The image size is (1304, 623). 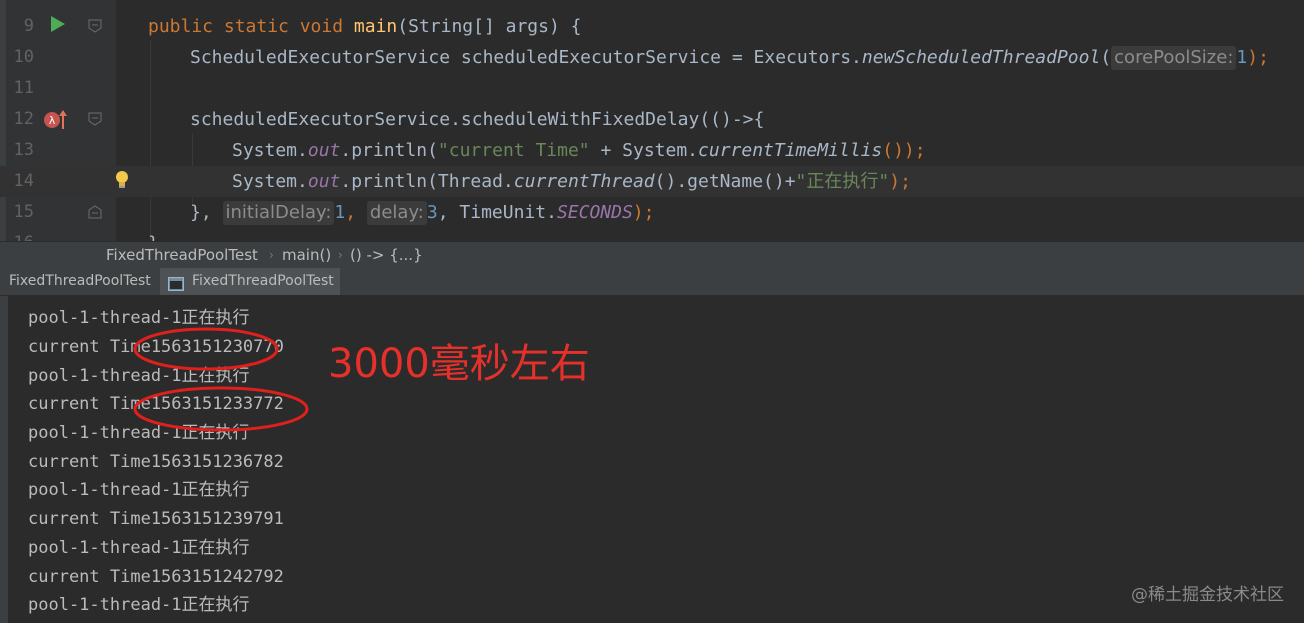 I want to click on console-toolbar-strip, so click(x=4, y=459).